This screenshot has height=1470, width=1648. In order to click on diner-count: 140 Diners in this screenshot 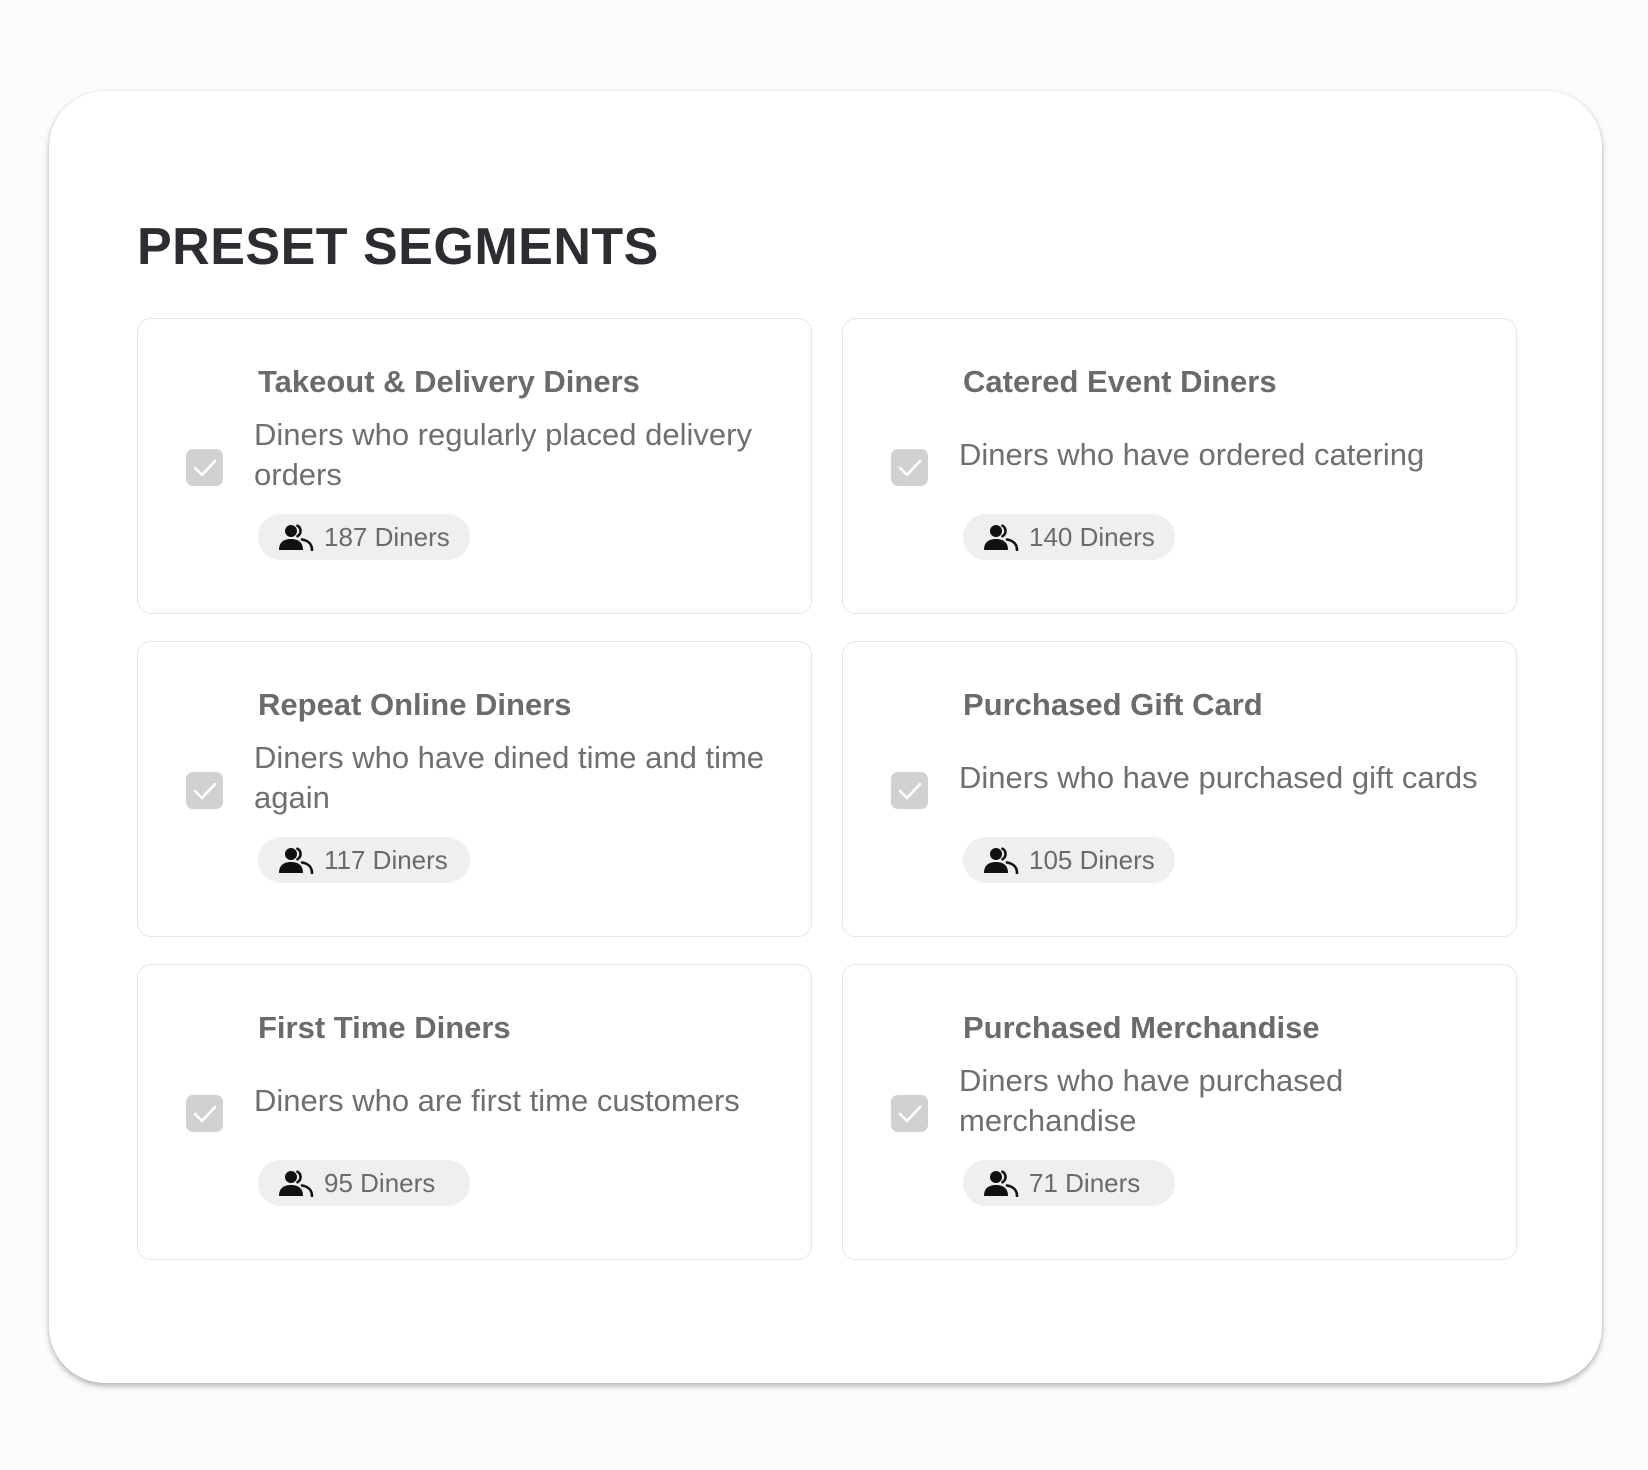, I will do `click(1092, 536)`.